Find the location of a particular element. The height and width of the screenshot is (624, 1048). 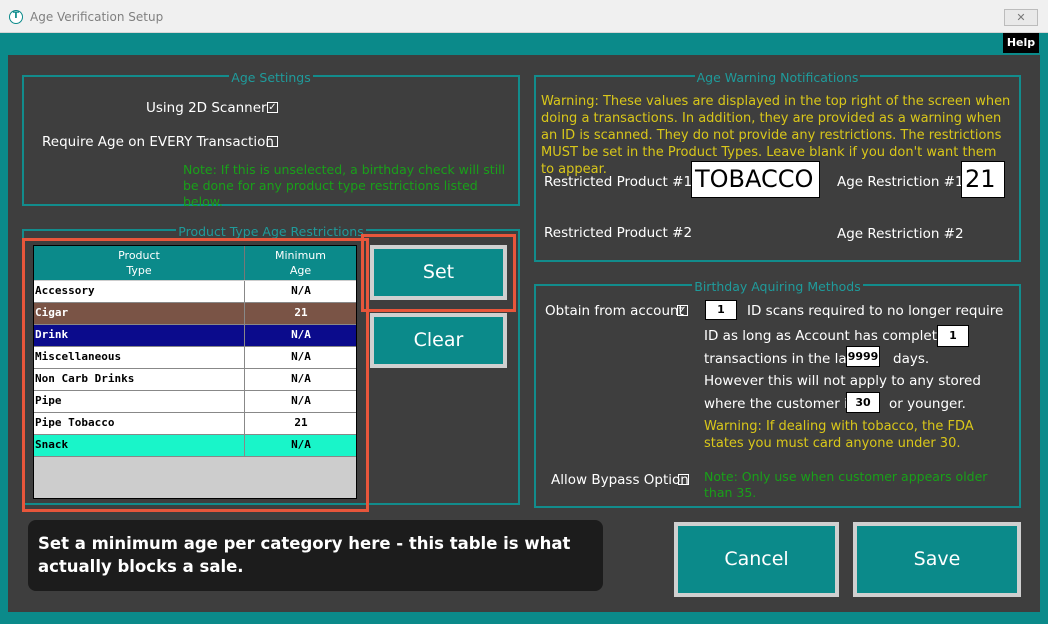

birthday-methods-legend: Birthday Aquiring Methods is located at coordinates (777, 286).